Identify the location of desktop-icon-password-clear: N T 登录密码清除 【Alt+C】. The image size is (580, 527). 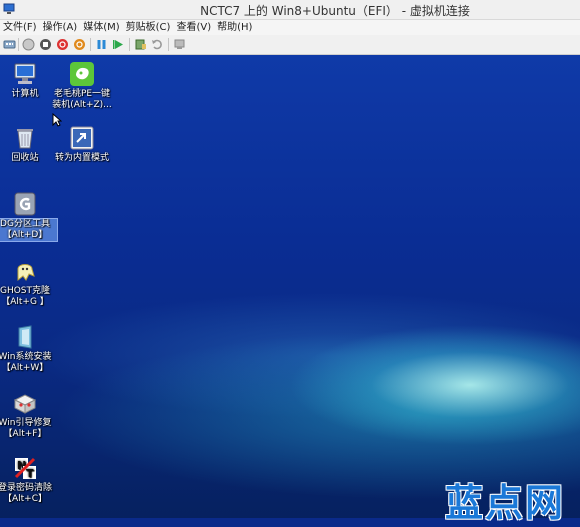
(28, 480).